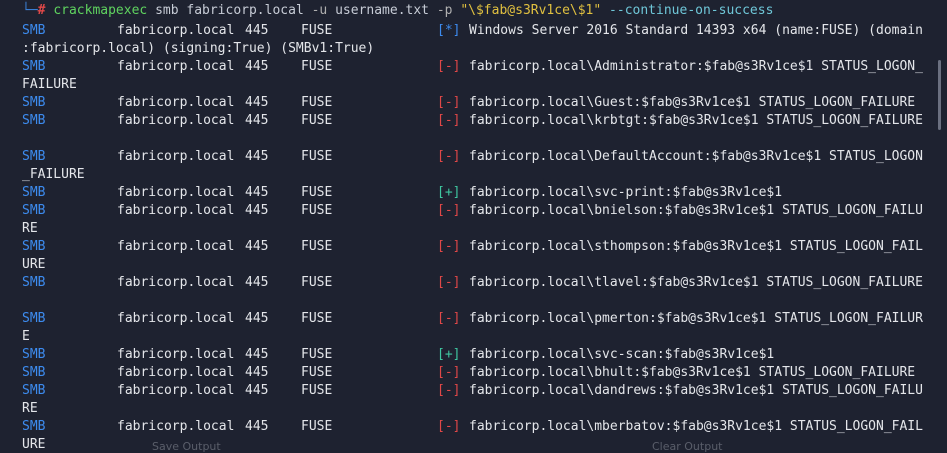 Image resolution: width=947 pixels, height=453 pixels. I want to click on scrollbar, so click(939, 95).